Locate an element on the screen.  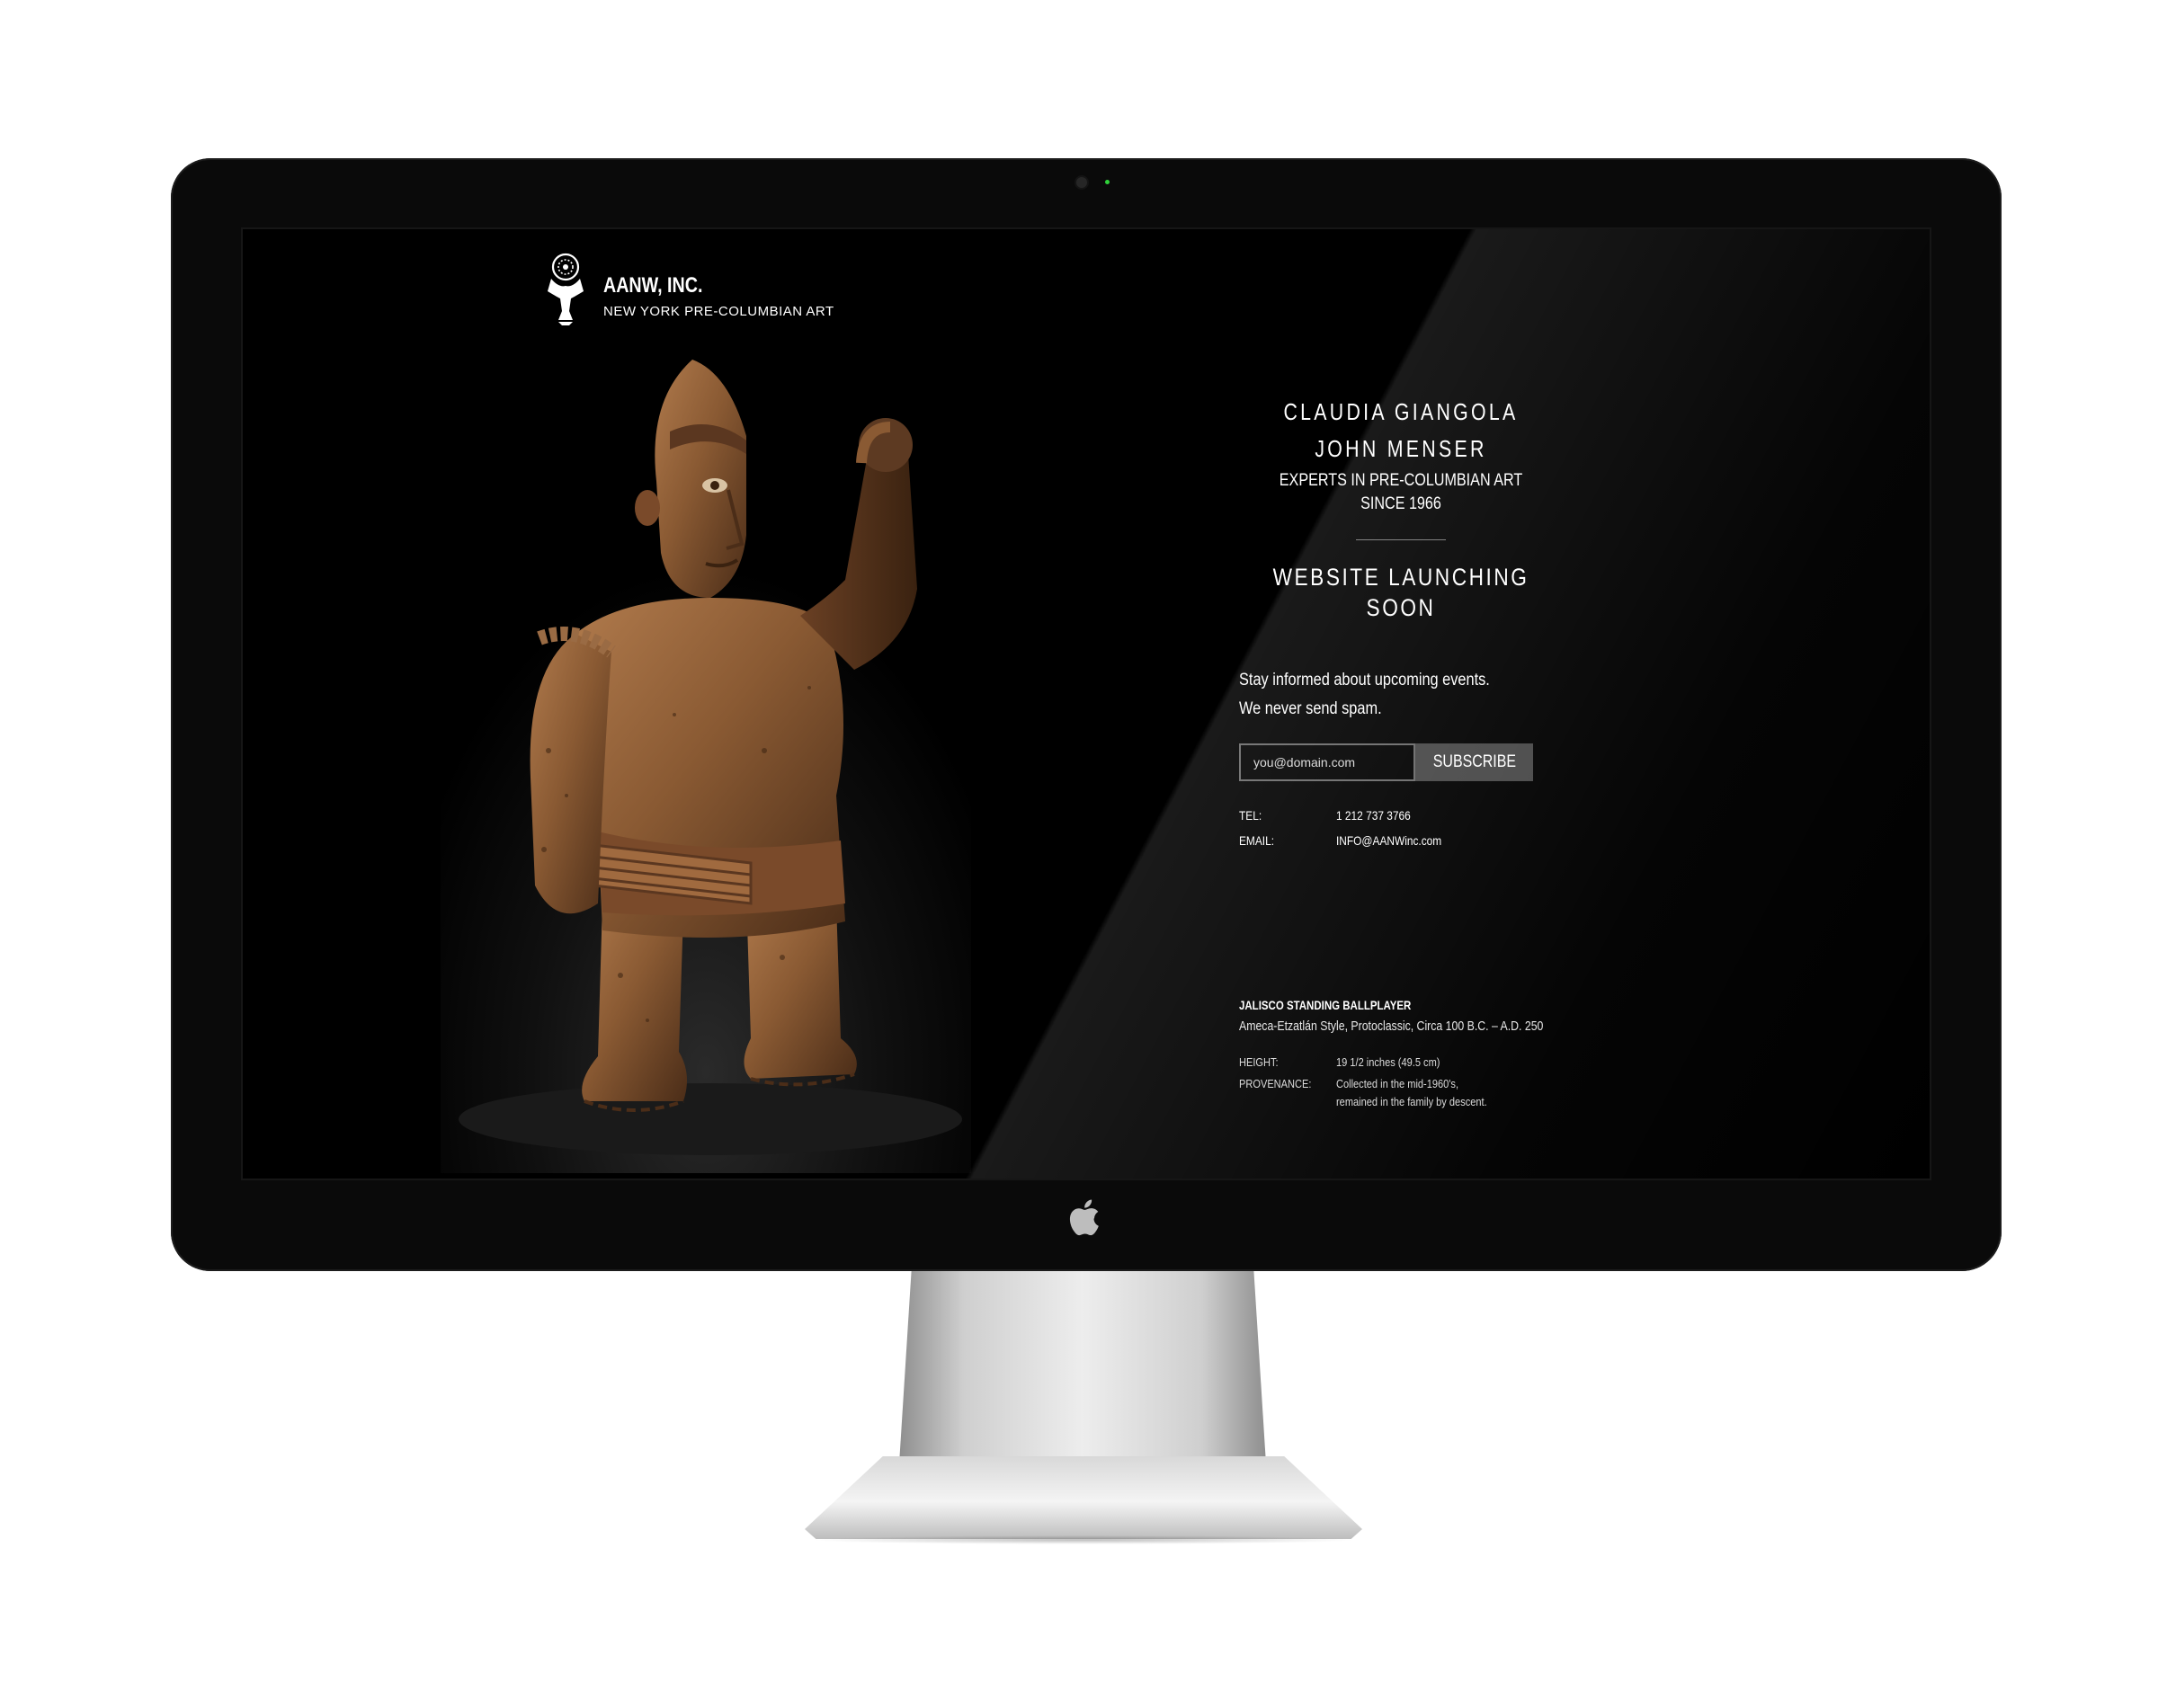
launch-heading: WEBSITE LAUNCHING SOON is located at coordinates (1400, 592).